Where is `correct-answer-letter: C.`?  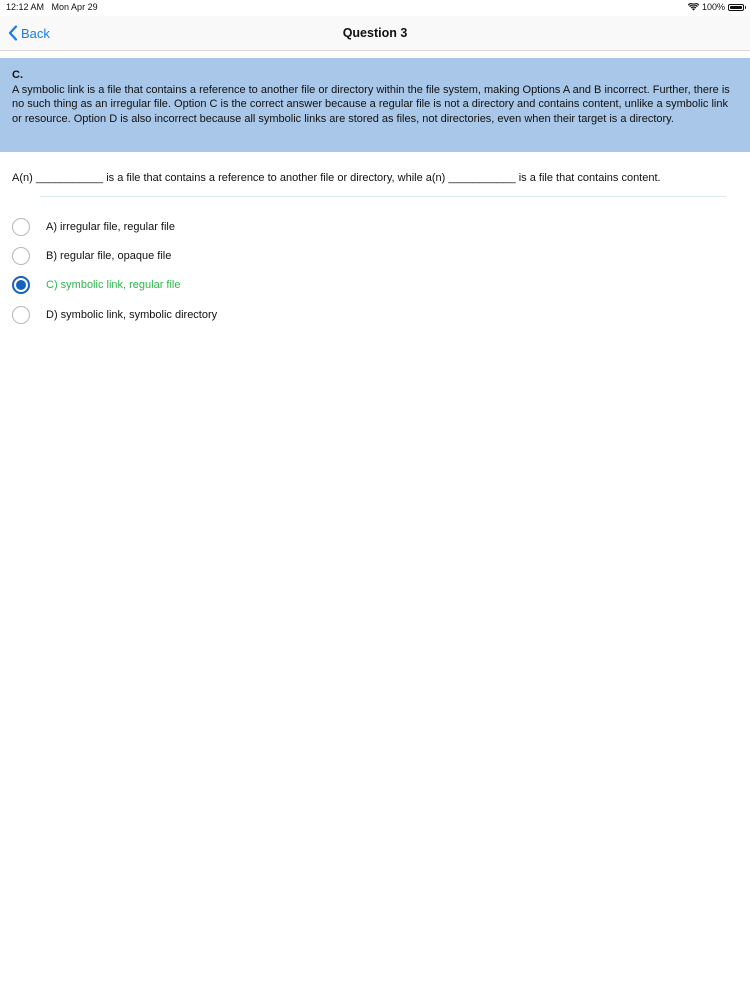 correct-answer-letter: C. is located at coordinates (17, 75).